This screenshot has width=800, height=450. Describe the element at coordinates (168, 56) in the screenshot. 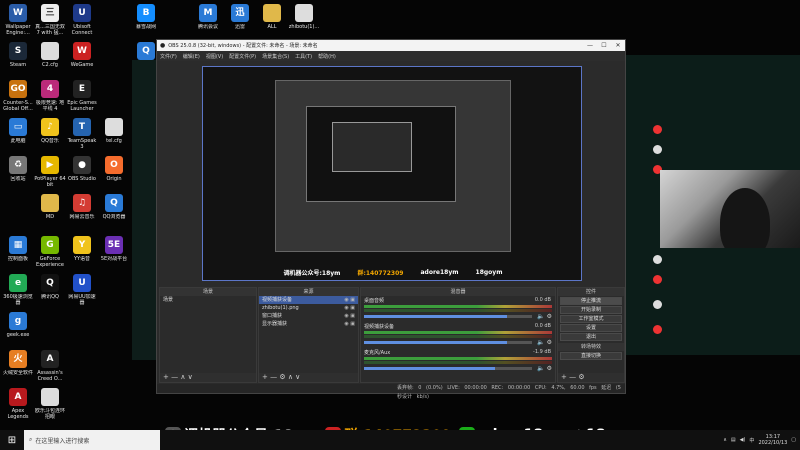

I see `menu-file: 文件(F)` at that location.